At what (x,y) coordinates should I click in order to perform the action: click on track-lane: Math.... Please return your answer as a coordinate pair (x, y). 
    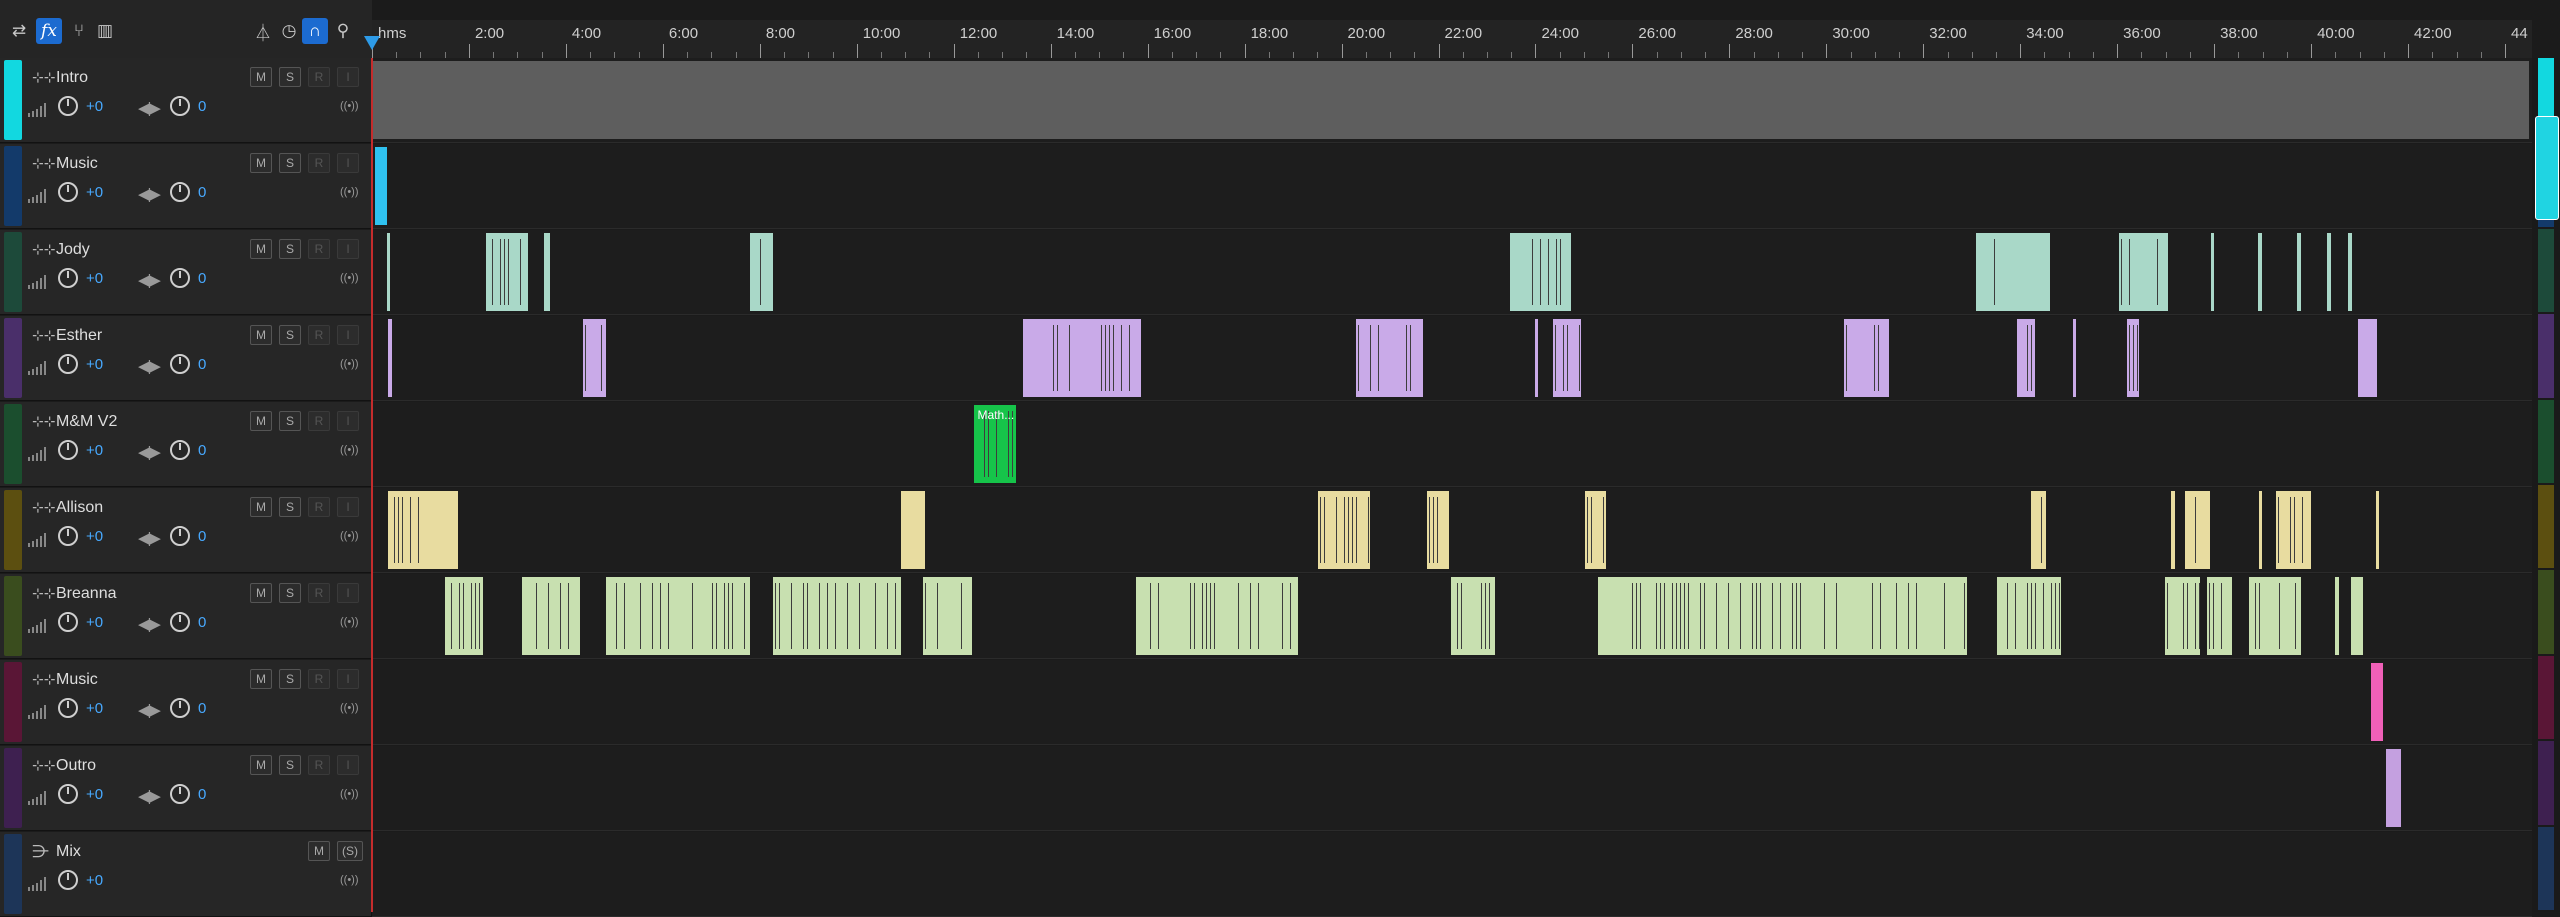
    Looking at the image, I should click on (1452, 444).